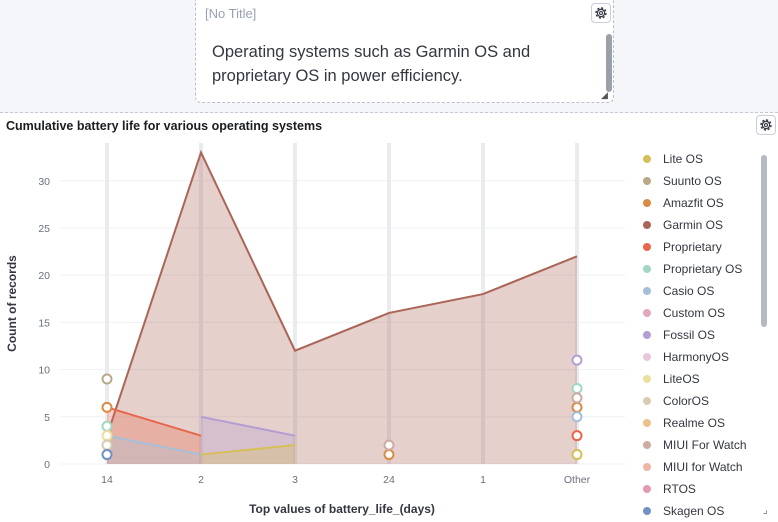  Describe the element at coordinates (604, 95) in the screenshot. I see `resize-handle-icon: ◢` at that location.